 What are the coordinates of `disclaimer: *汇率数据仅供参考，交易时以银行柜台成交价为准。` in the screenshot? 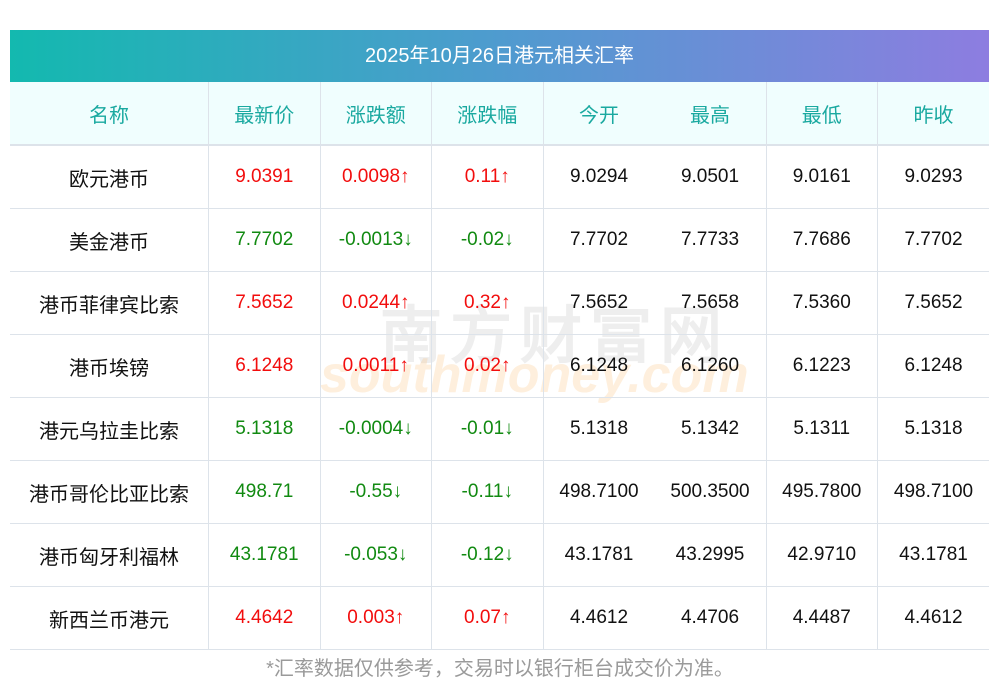 It's located at (500, 669).